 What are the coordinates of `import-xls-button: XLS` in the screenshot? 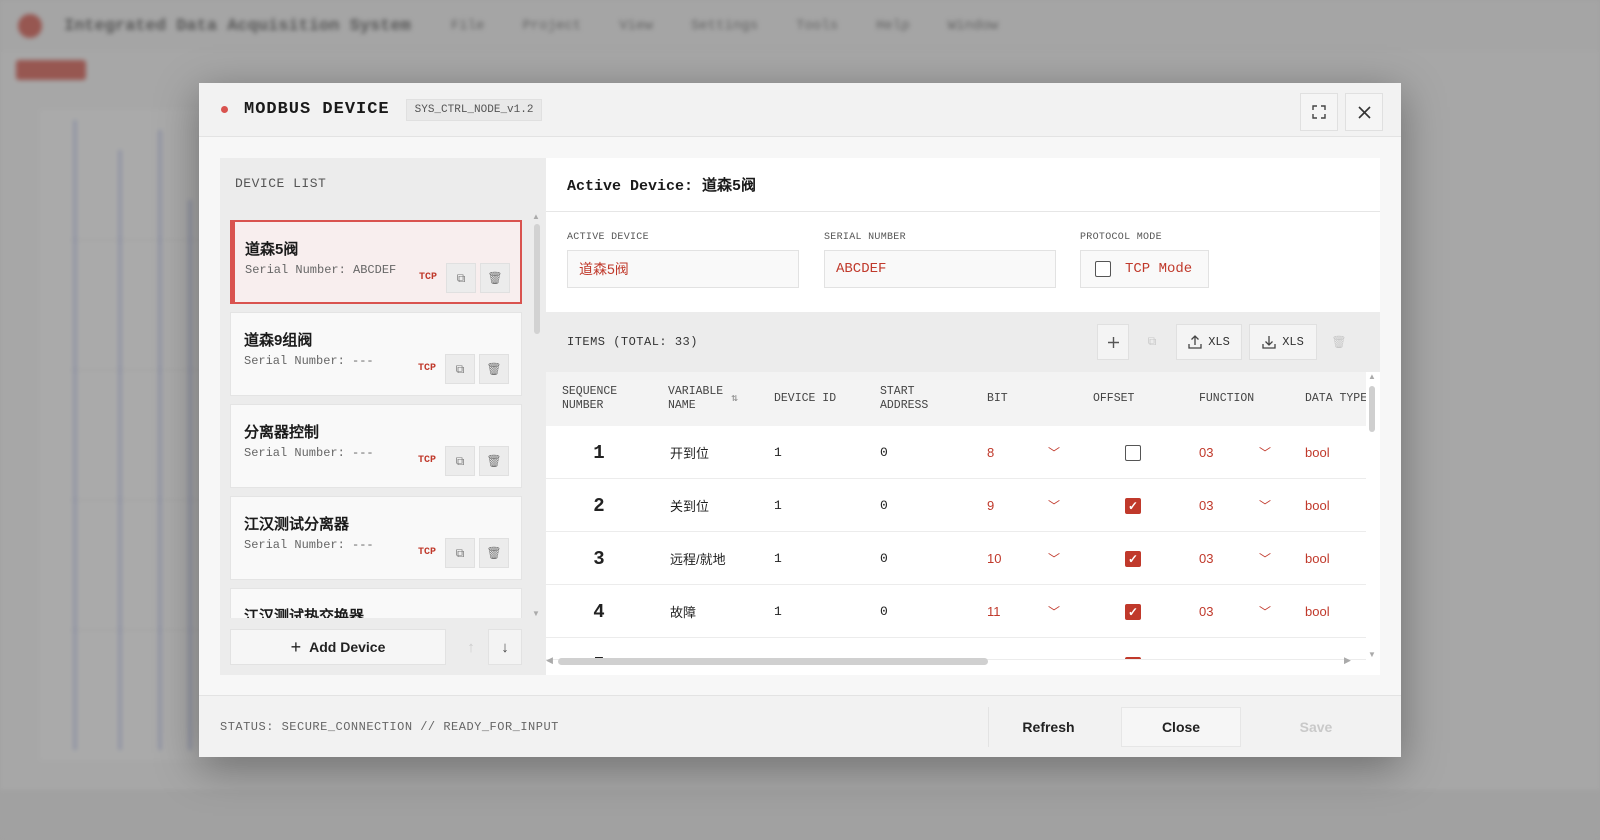 It's located at (1209, 342).